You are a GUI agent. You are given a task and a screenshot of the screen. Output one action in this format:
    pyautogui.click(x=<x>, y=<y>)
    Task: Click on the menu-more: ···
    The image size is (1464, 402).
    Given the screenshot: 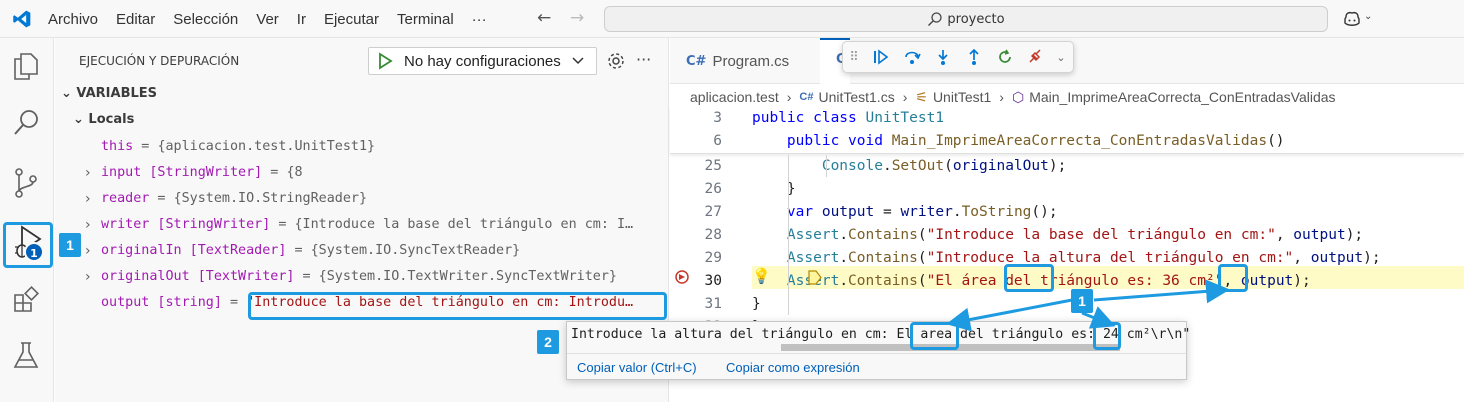 What is the action you would take?
    pyautogui.click(x=479, y=19)
    